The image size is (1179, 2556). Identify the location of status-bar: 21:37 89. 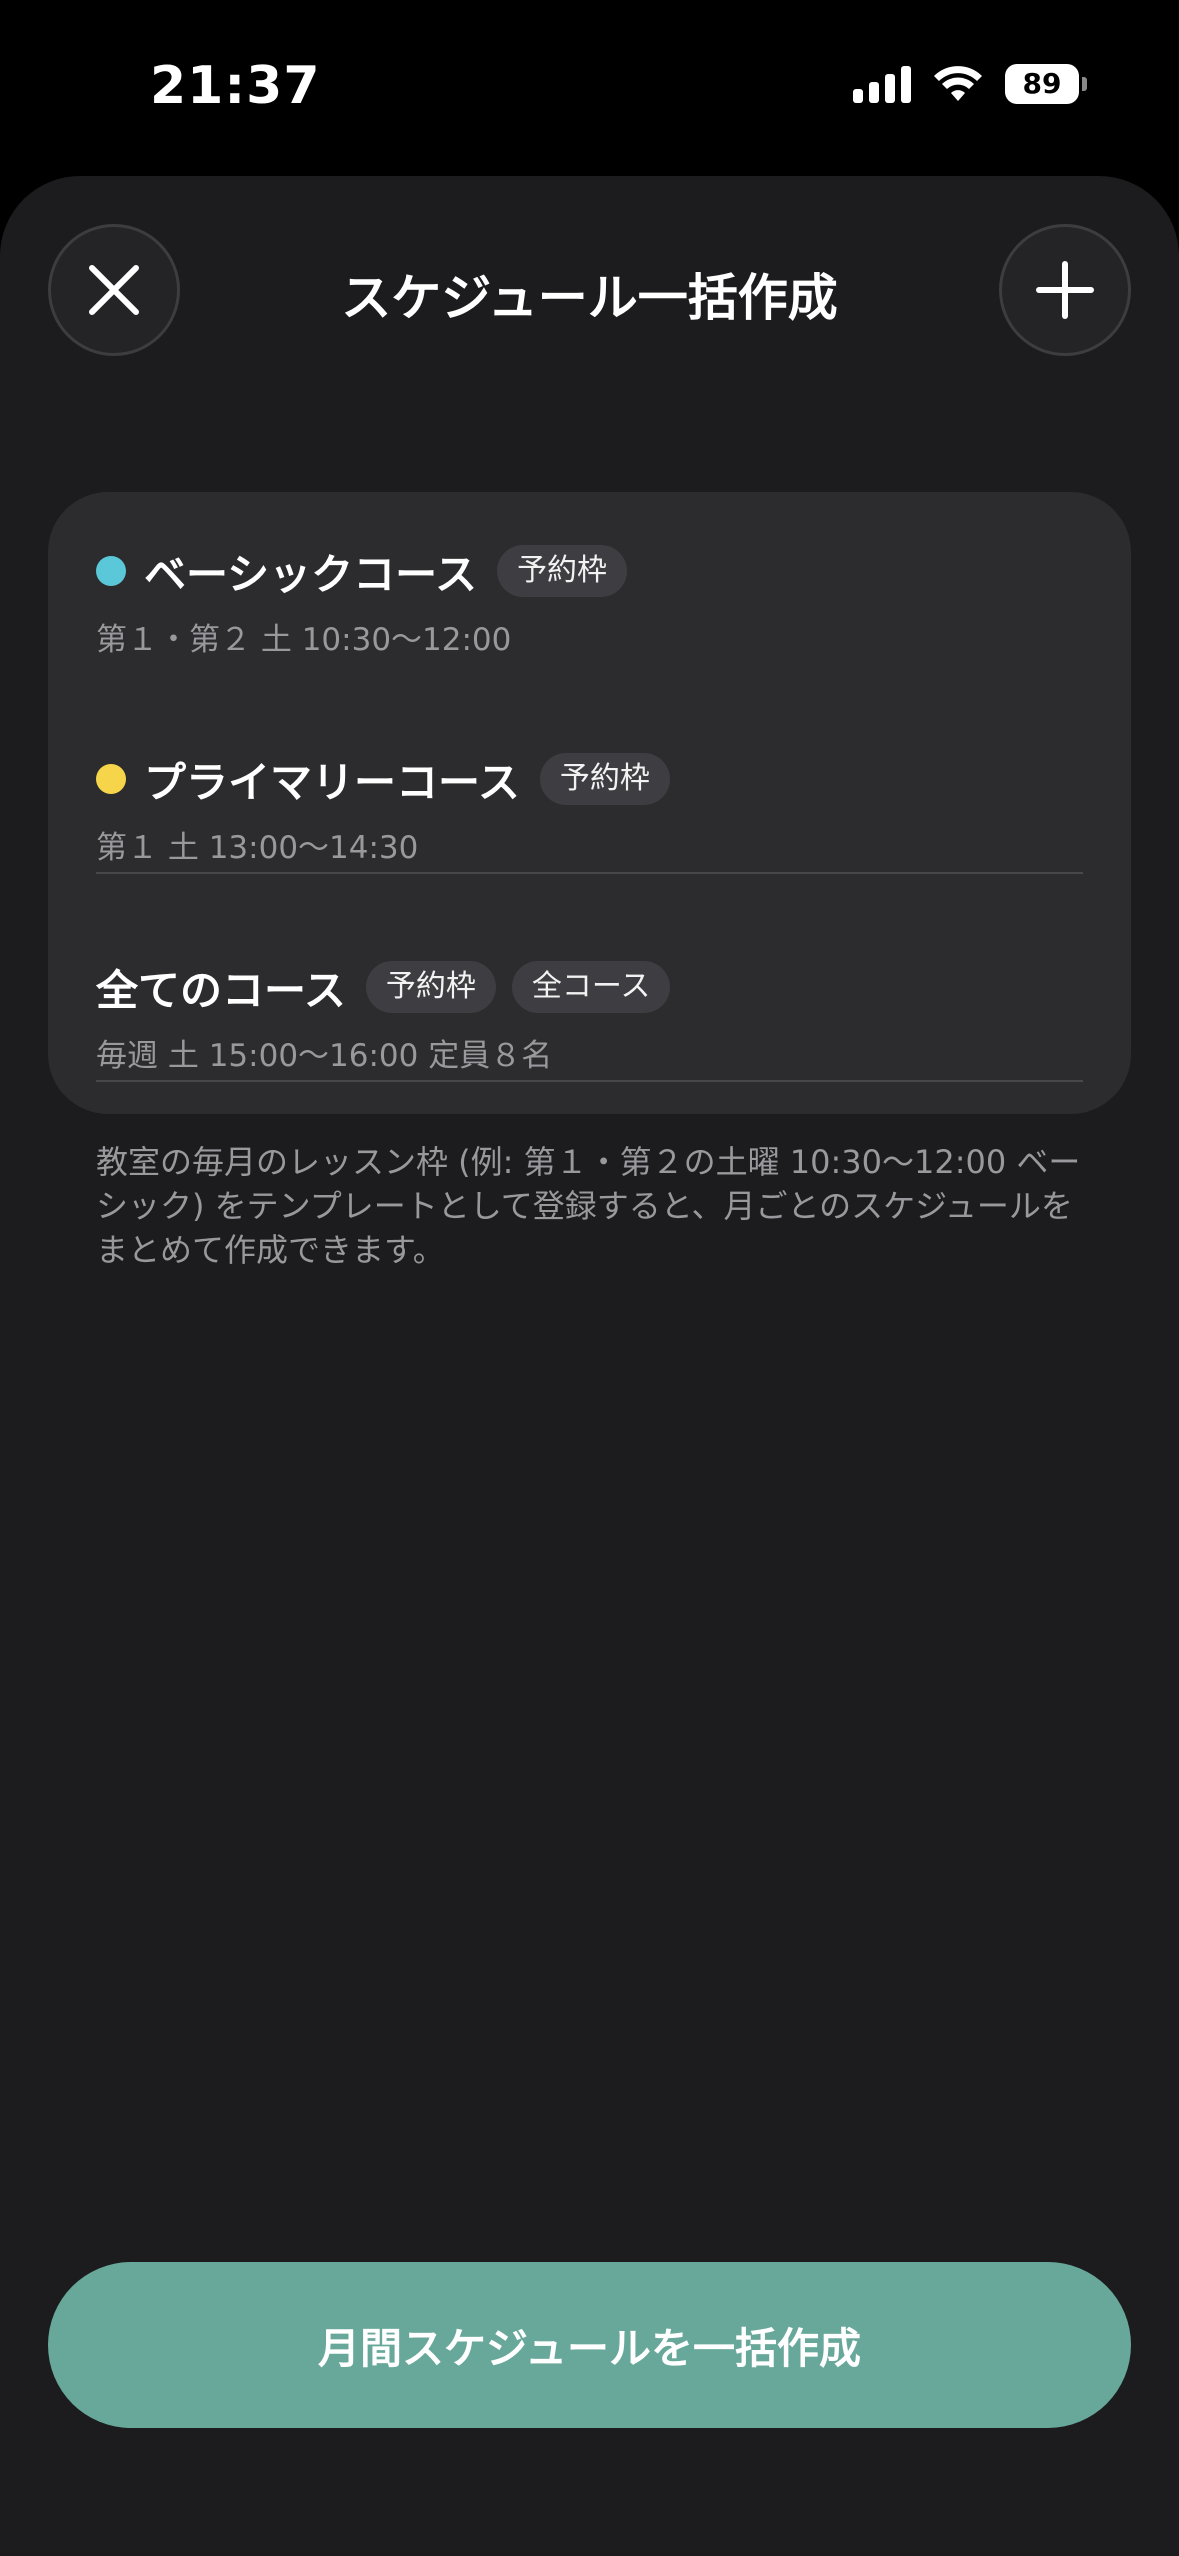
(589, 85).